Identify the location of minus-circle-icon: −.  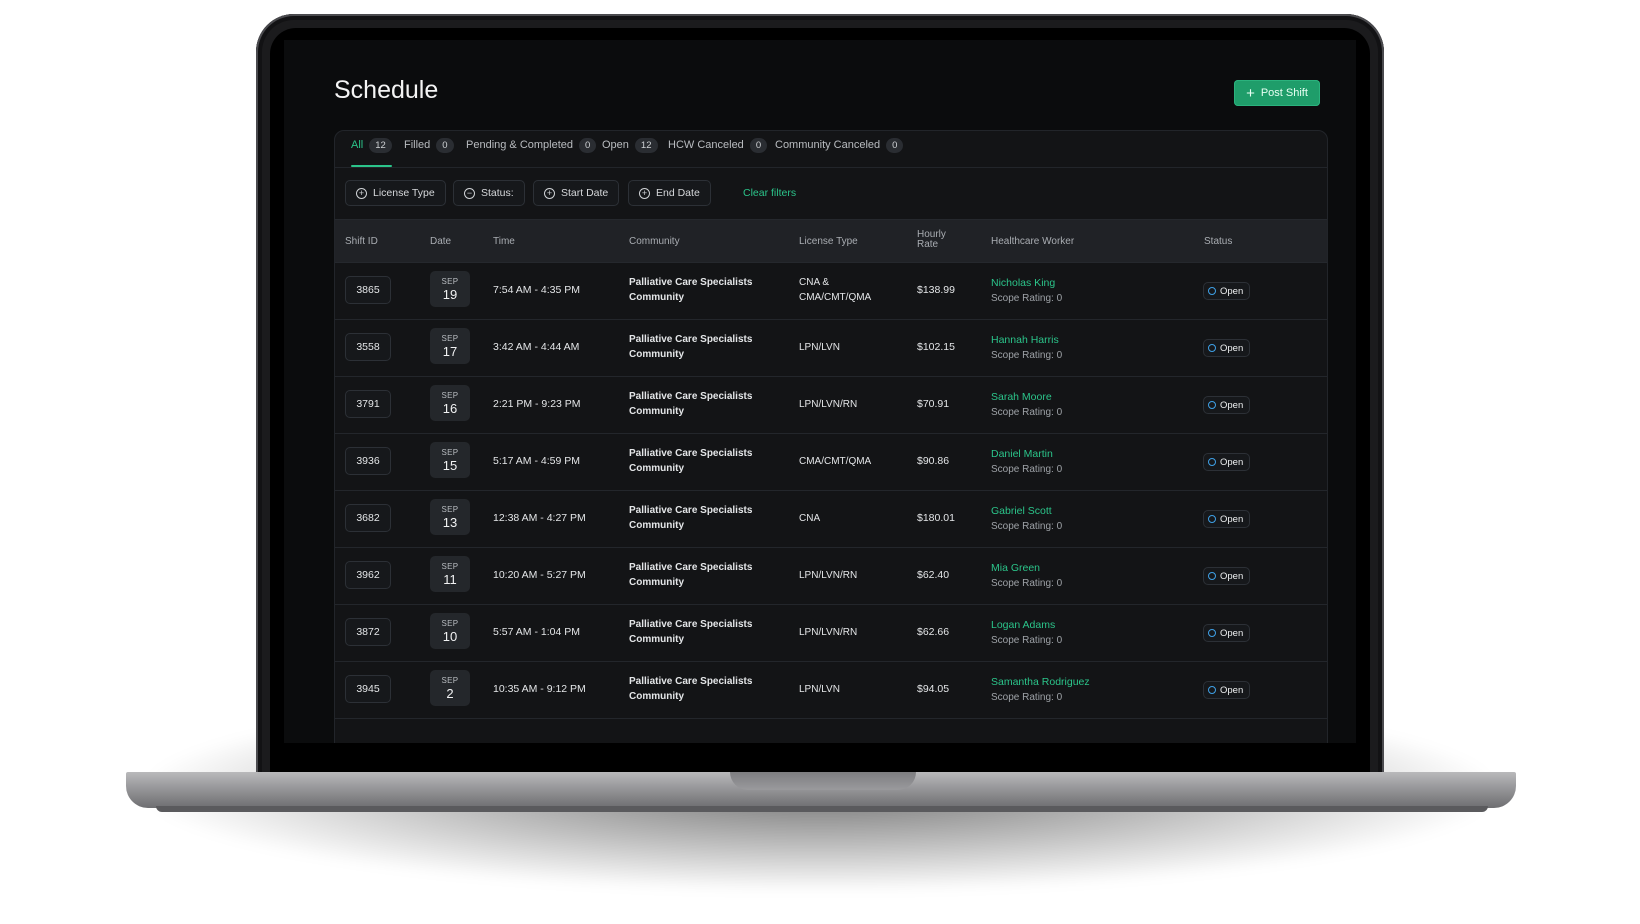
(469, 193).